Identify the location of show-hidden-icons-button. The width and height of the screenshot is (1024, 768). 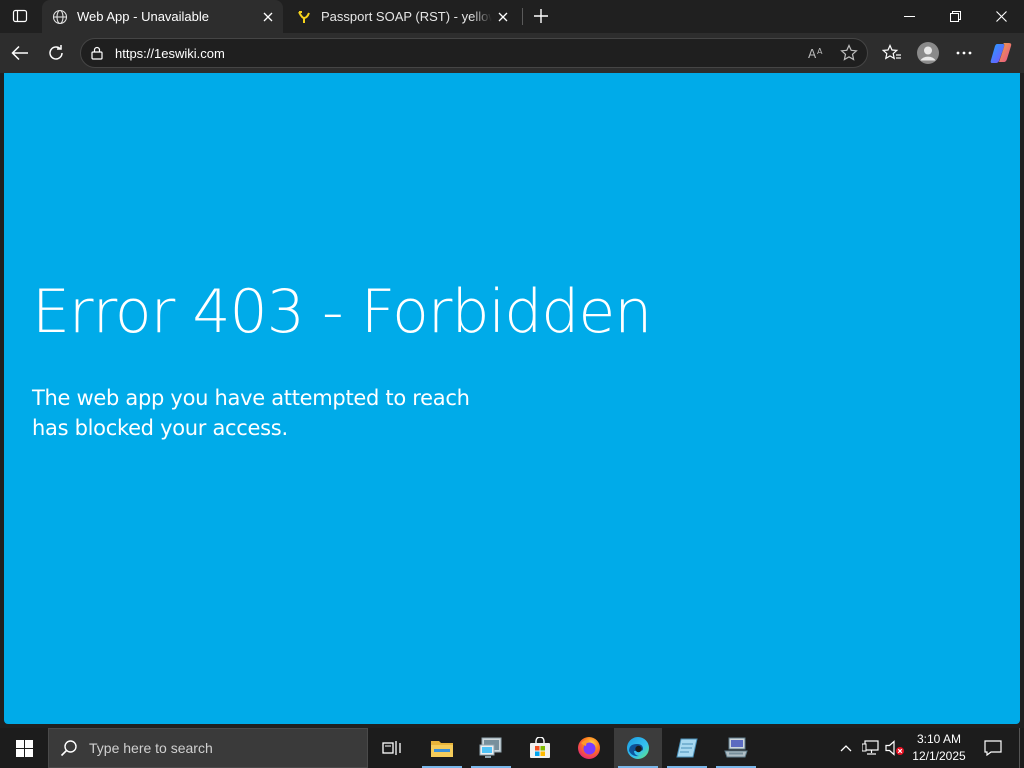
(846, 748).